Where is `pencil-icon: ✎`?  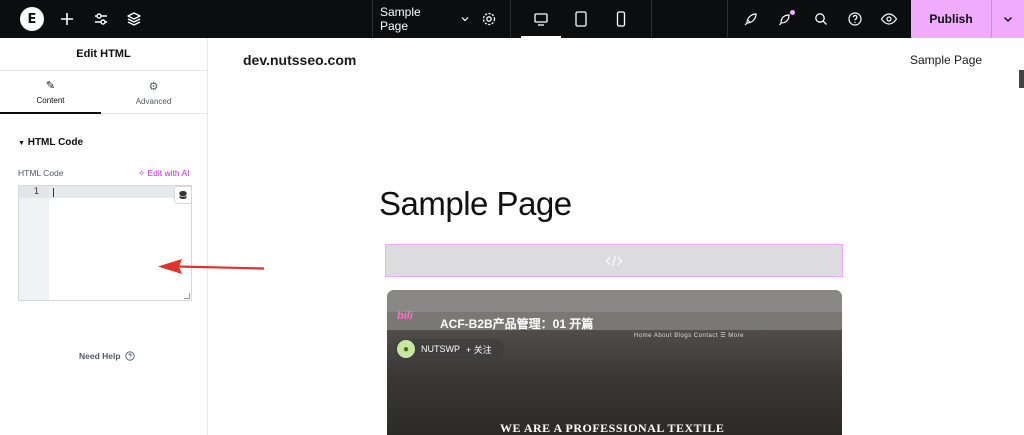 pencil-icon: ✎ is located at coordinates (50, 85).